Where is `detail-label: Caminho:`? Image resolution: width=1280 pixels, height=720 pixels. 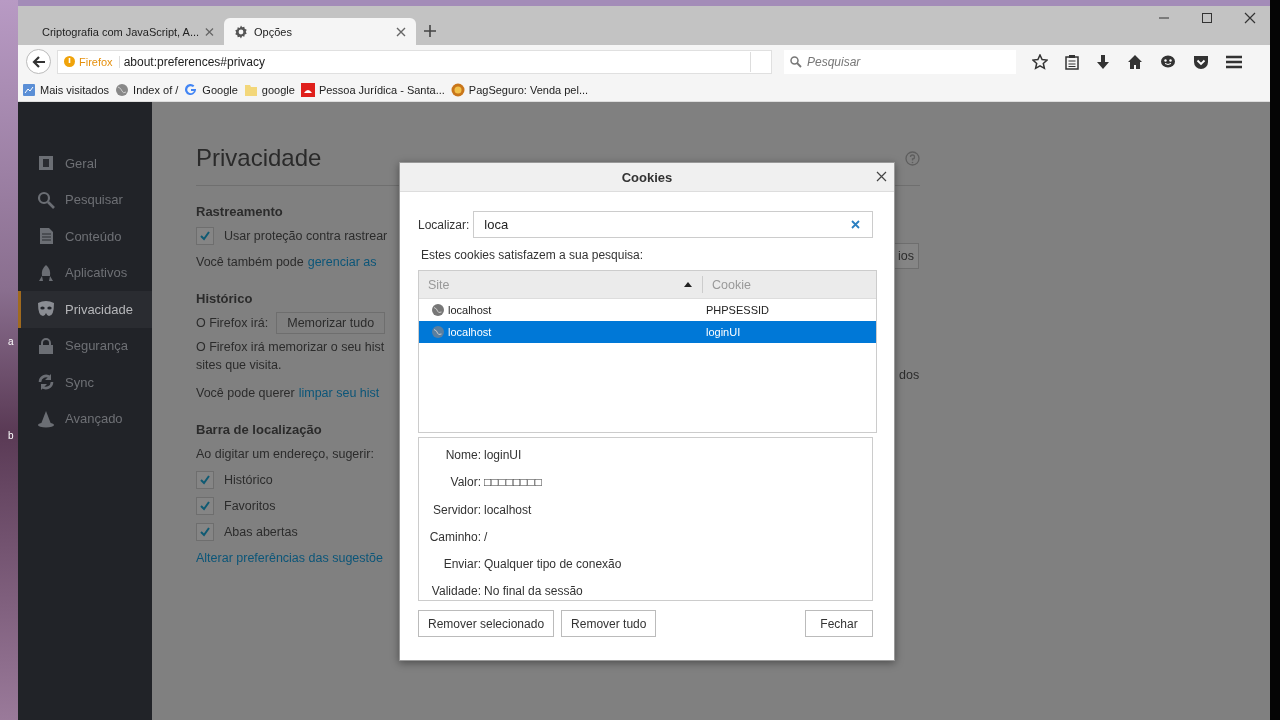 detail-label: Caminho: is located at coordinates (454, 537).